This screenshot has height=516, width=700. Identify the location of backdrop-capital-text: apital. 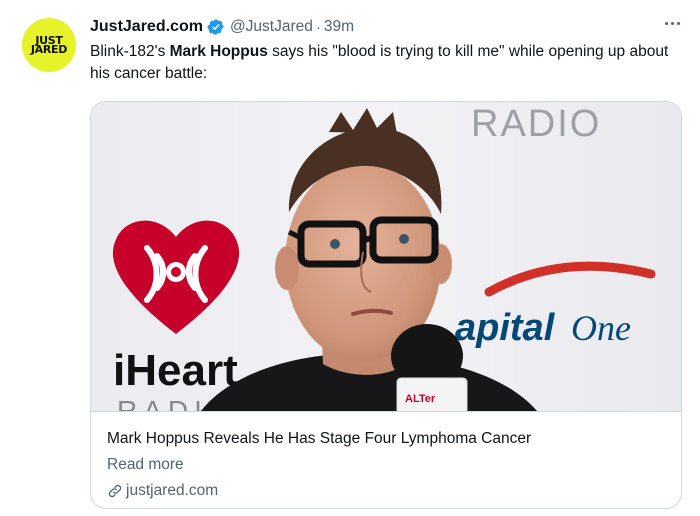
(505, 328).